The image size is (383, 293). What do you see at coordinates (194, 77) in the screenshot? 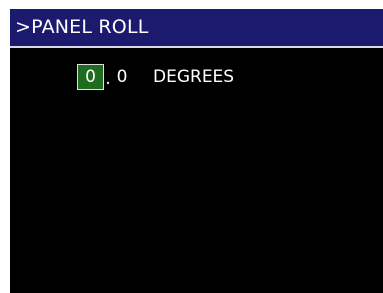
I see `units-label: DEGREES` at bounding box center [194, 77].